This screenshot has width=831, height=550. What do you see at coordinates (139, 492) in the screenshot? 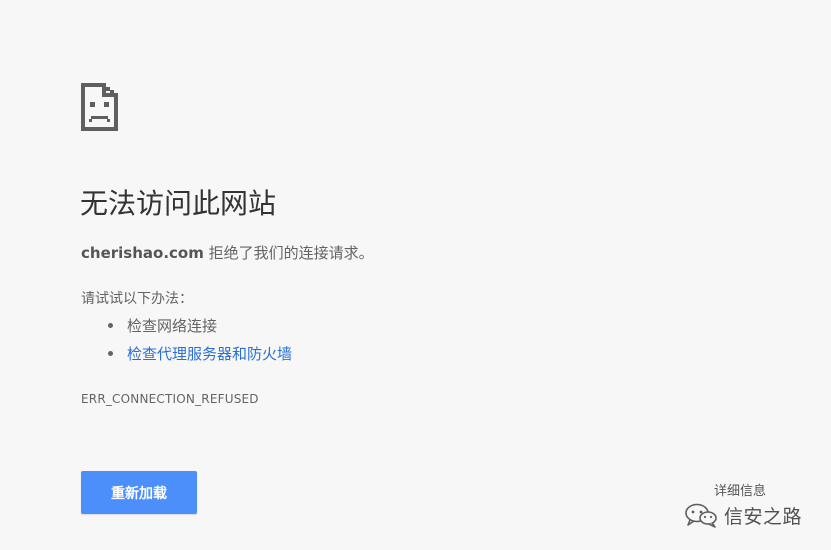
I see `reload-button: 重新加载` at bounding box center [139, 492].